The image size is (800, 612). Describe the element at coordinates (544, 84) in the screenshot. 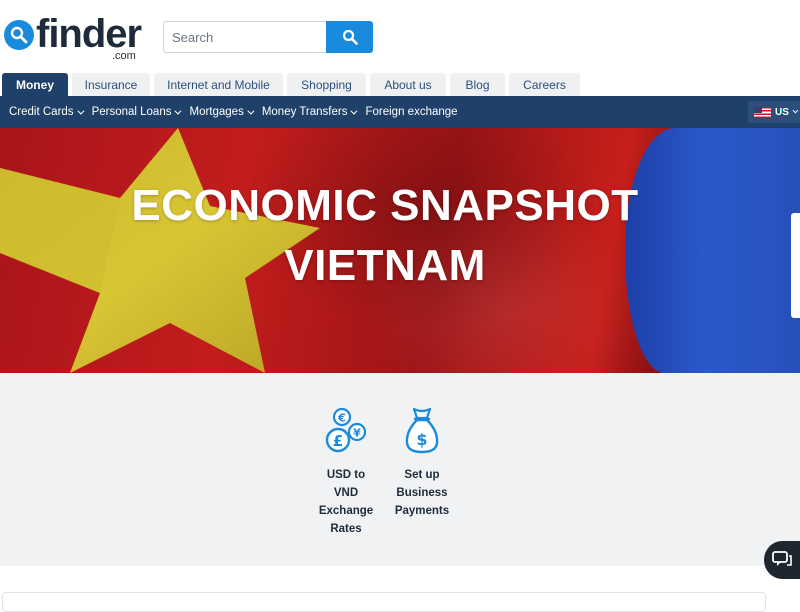

I see `tab-careers: Careers` at that location.